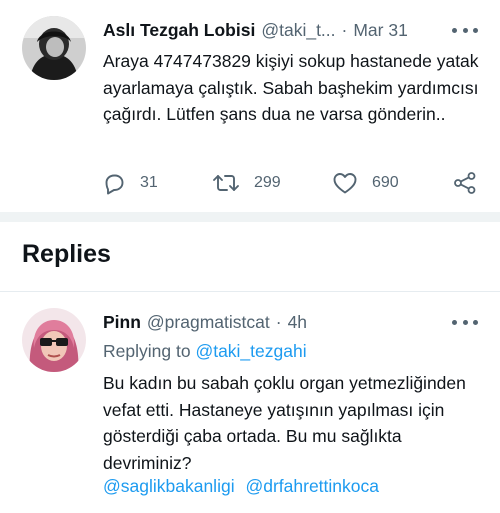 The image size is (500, 513). I want to click on author-name: Aslı Tezgah Lobisi, so click(179, 30).